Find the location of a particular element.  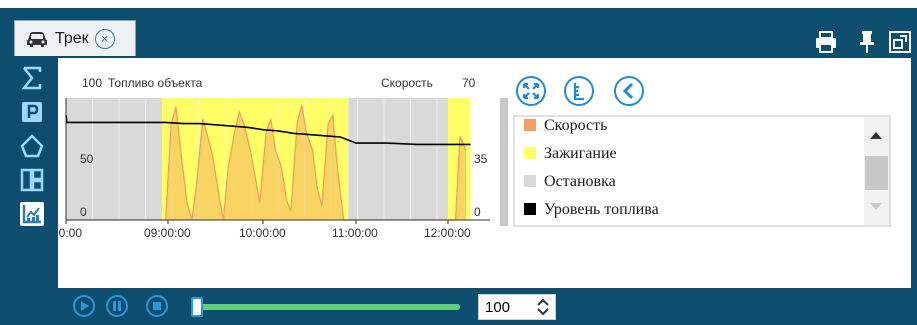

x-axis-tick-label: 09:00:00 is located at coordinates (167, 233).